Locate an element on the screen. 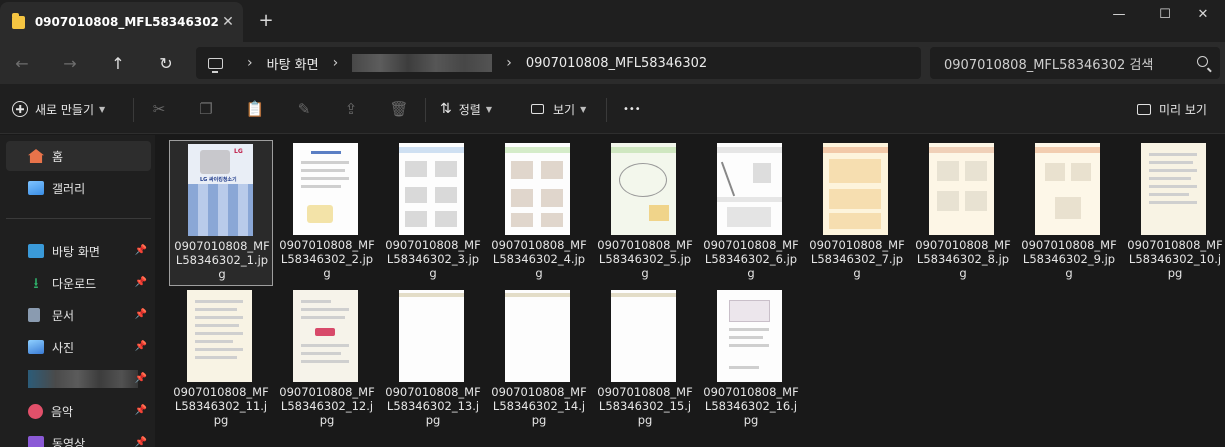 The height and width of the screenshot is (447, 1225). file-name-line: L58346302_1.jp is located at coordinates (222, 260).